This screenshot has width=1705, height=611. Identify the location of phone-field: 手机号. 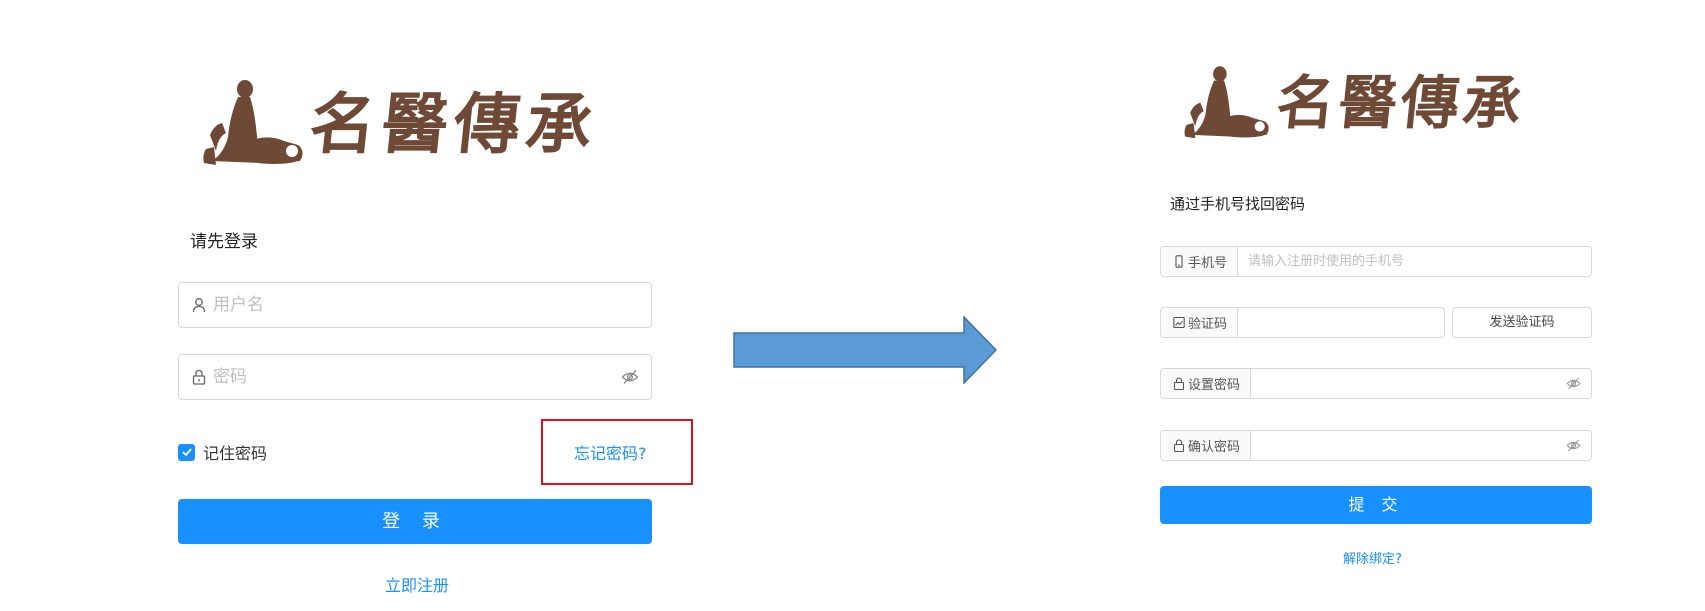
(1376, 261).